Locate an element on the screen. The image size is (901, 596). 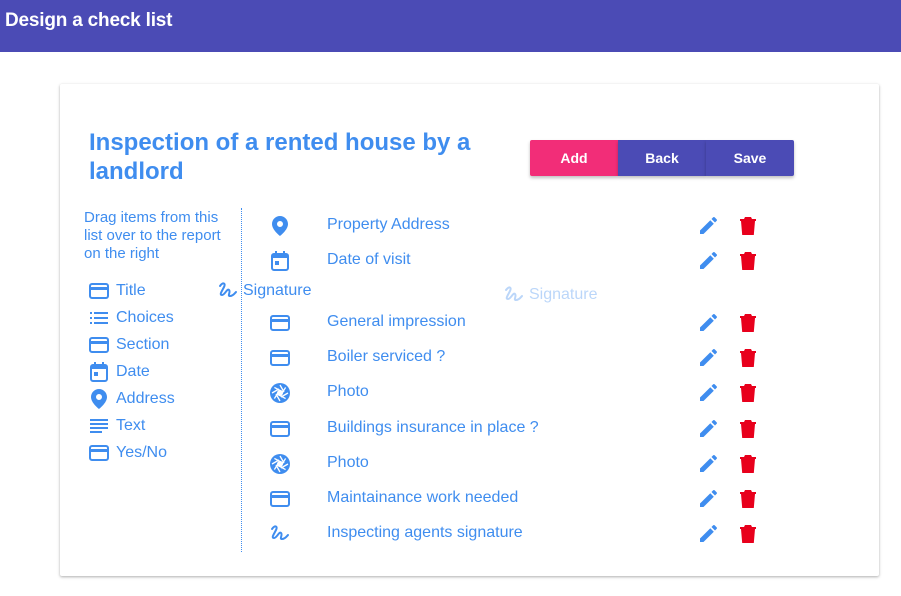
palette-item-label: Section is located at coordinates (143, 344).